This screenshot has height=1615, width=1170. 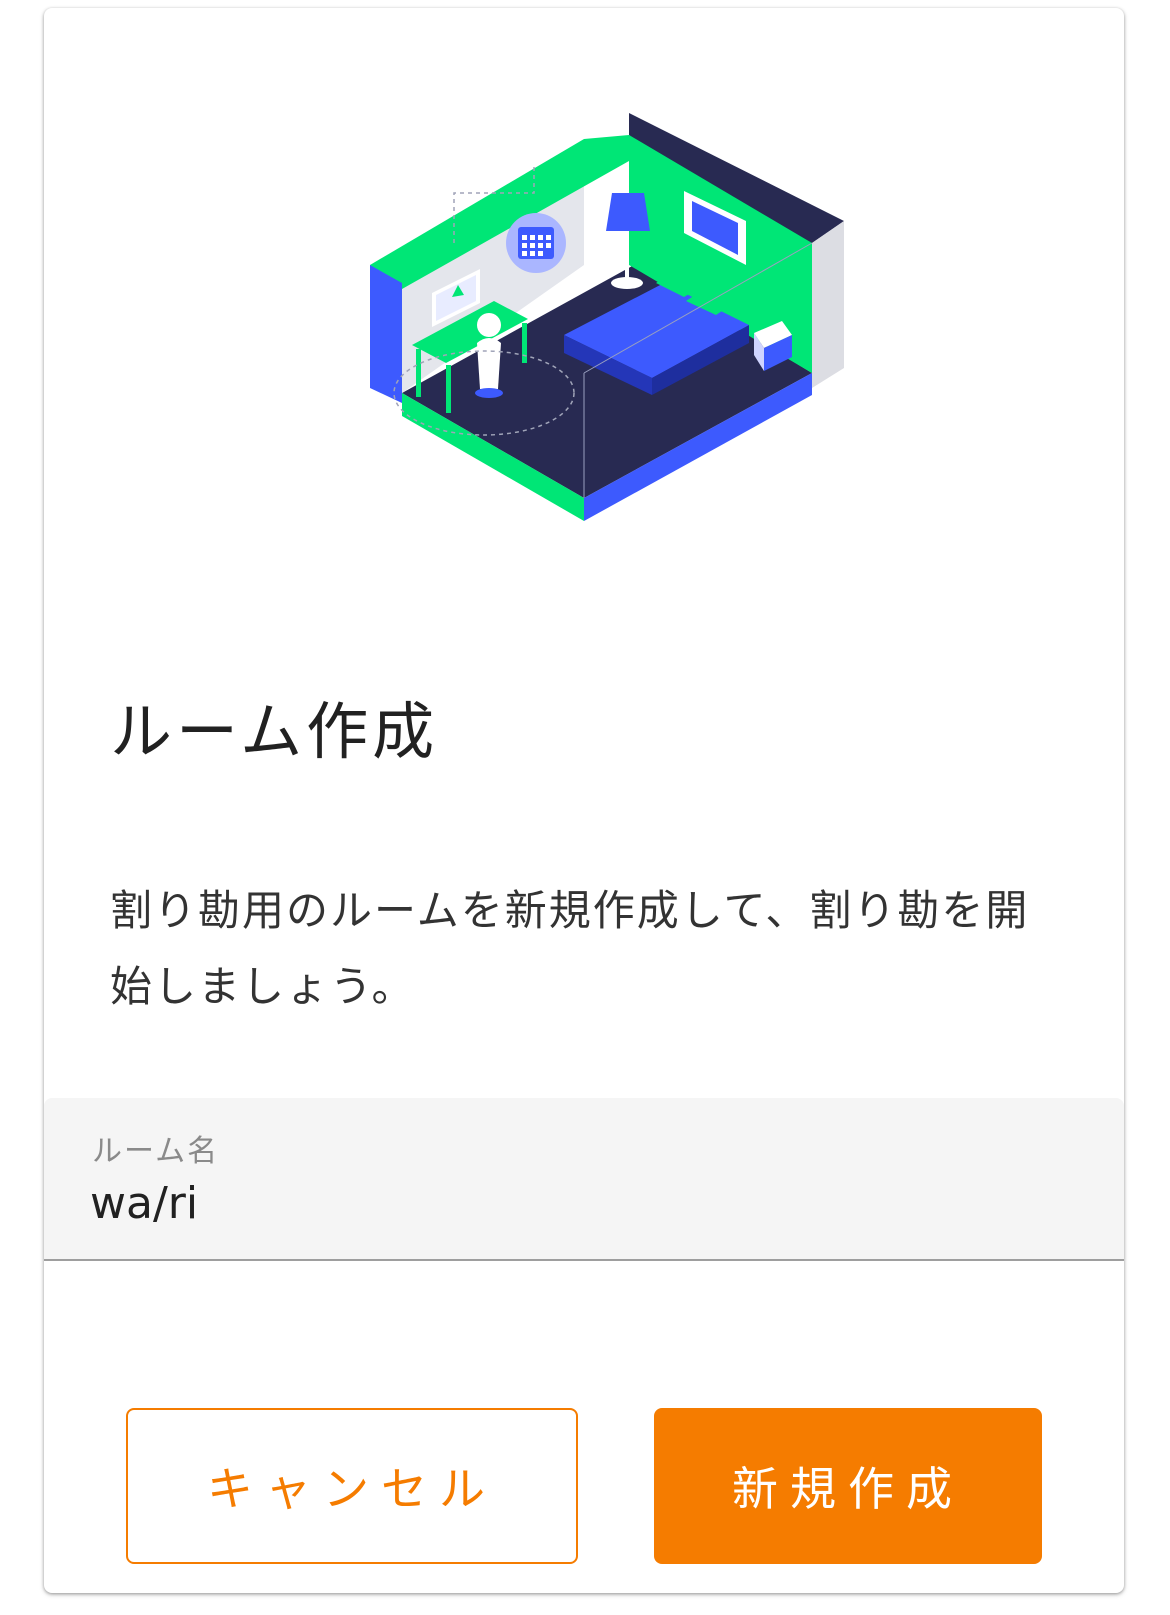 I want to click on cancel-button: キャンセル, so click(x=352, y=1486).